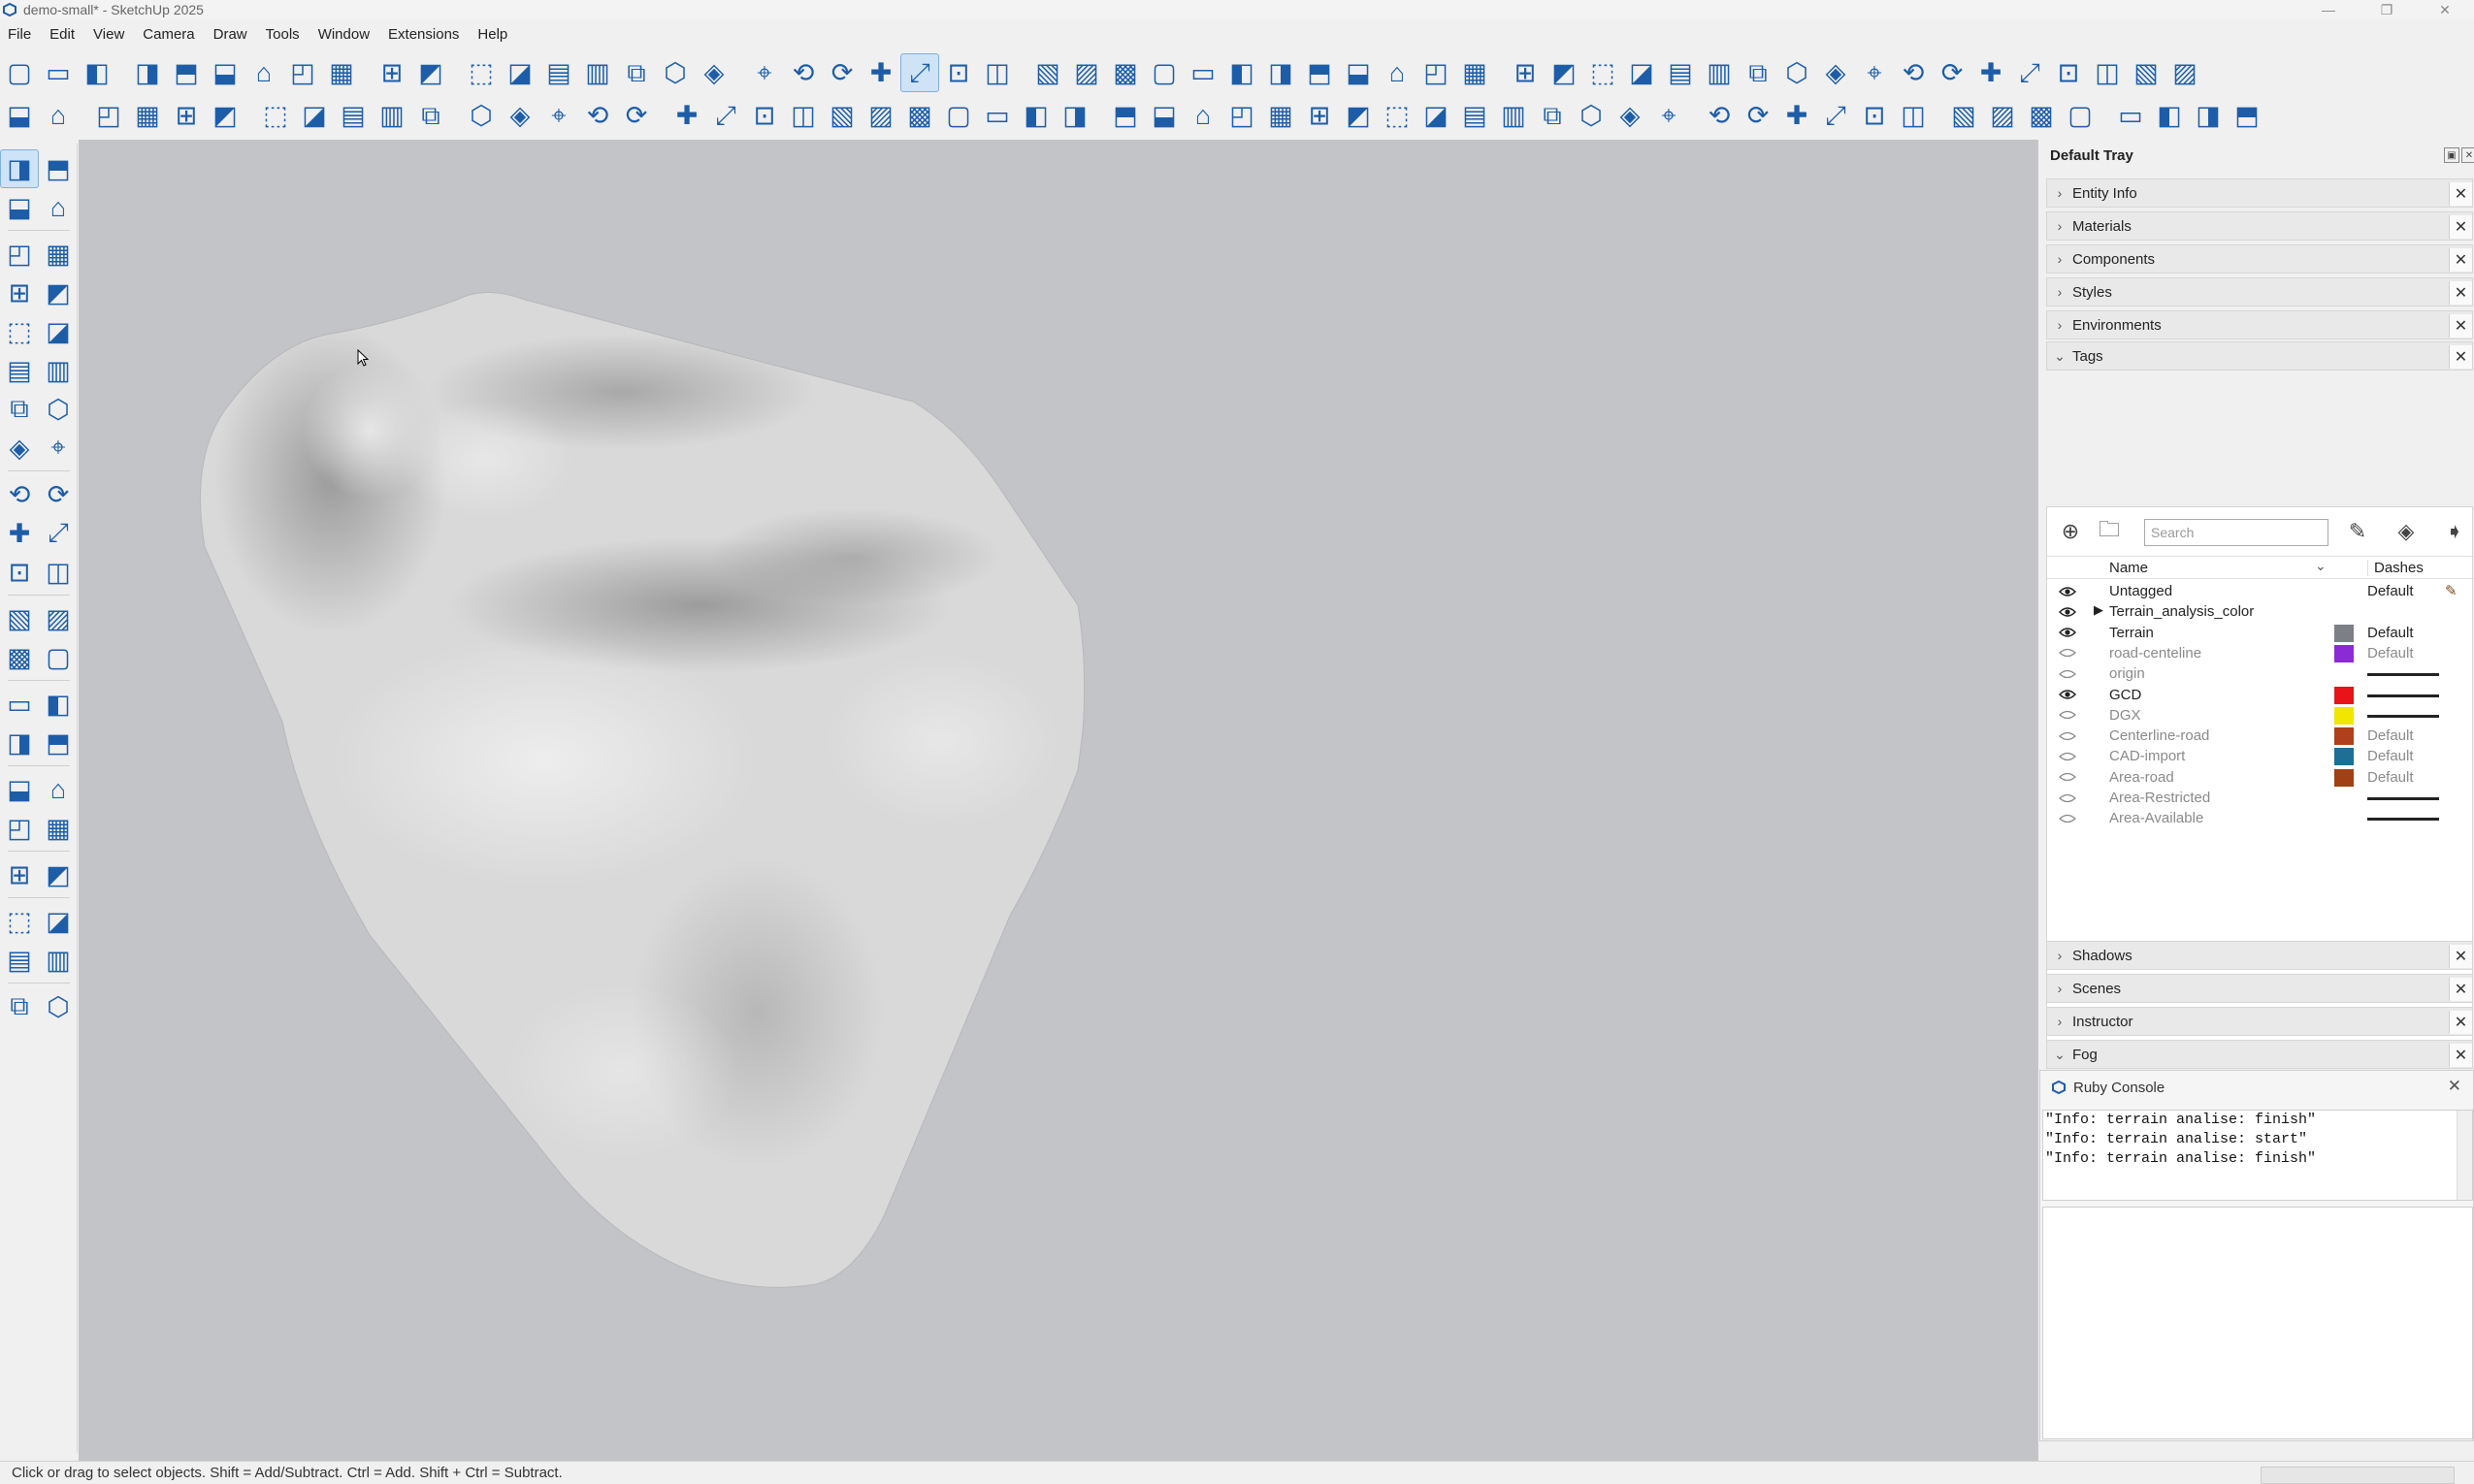 Image resolution: width=2474 pixels, height=1484 pixels. I want to click on menu-icon: ⬓, so click(19, 115).